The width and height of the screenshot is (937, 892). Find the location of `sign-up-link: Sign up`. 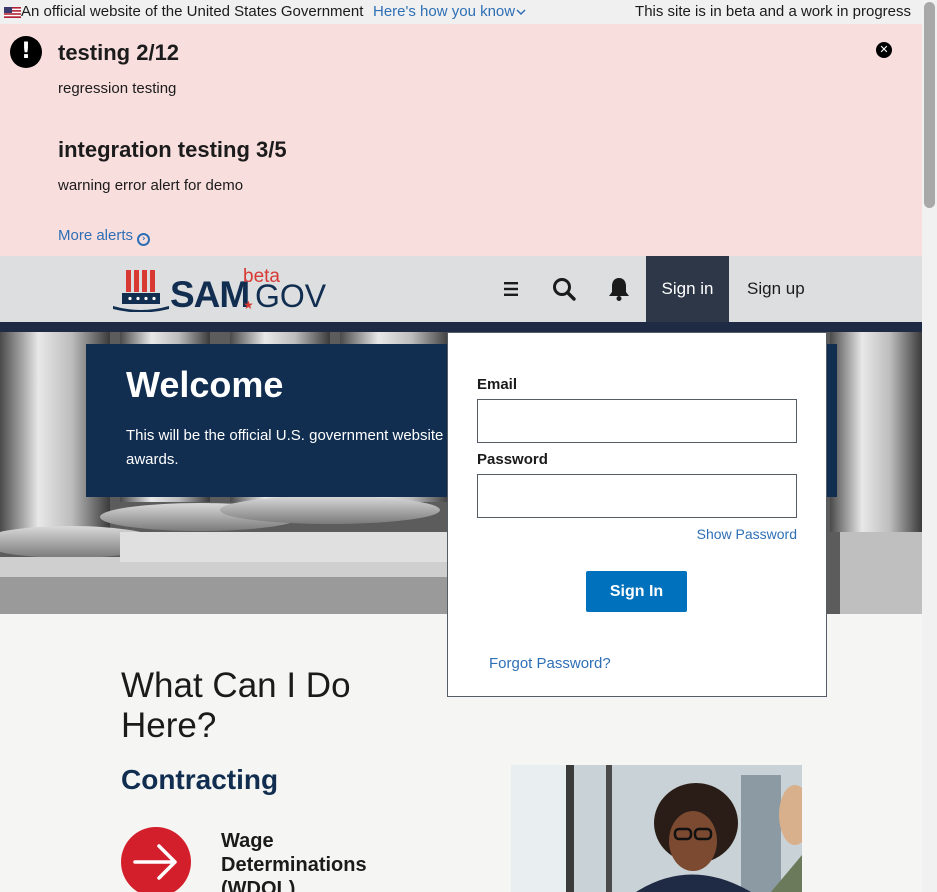

sign-up-link: Sign up is located at coordinates (776, 289).